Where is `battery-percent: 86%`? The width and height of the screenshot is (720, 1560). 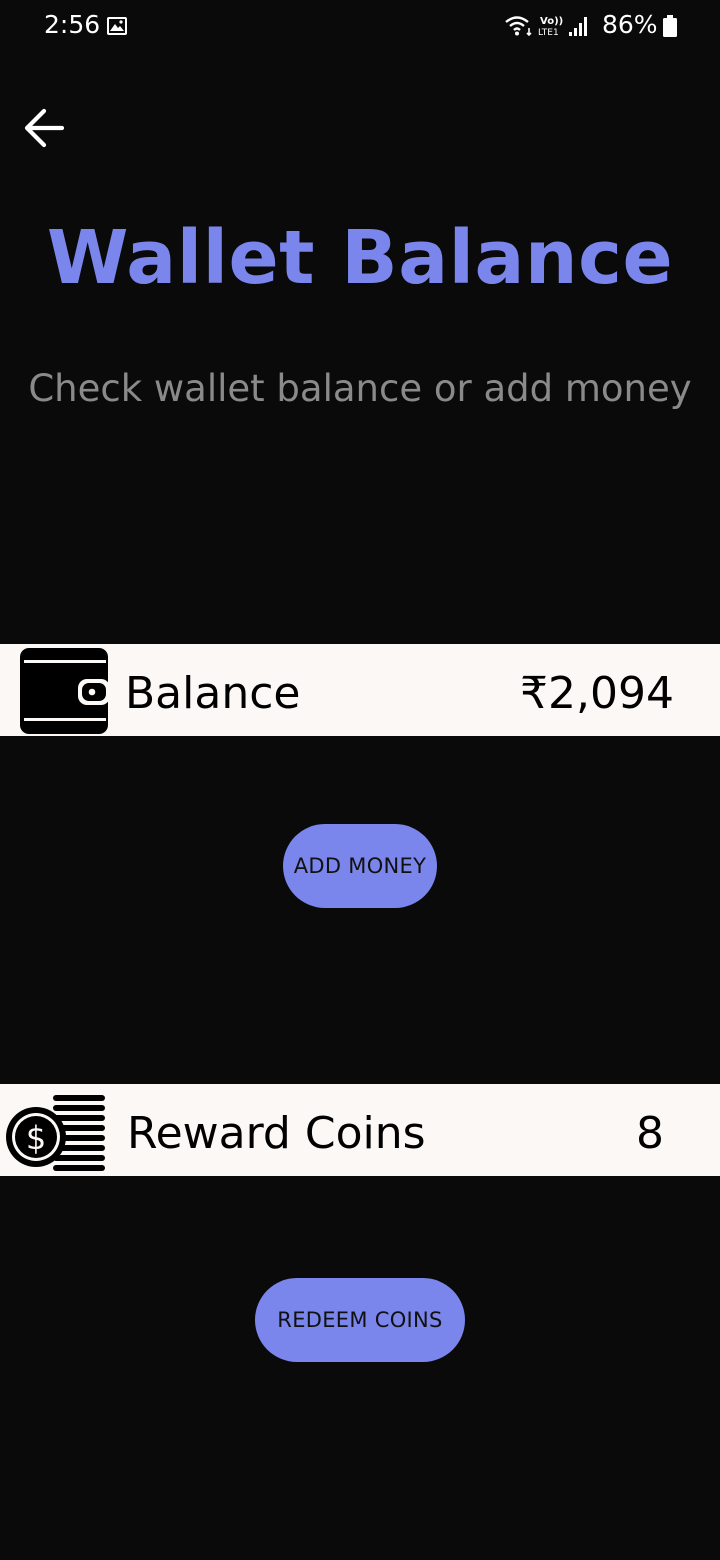
battery-percent: 86% is located at coordinates (630, 24).